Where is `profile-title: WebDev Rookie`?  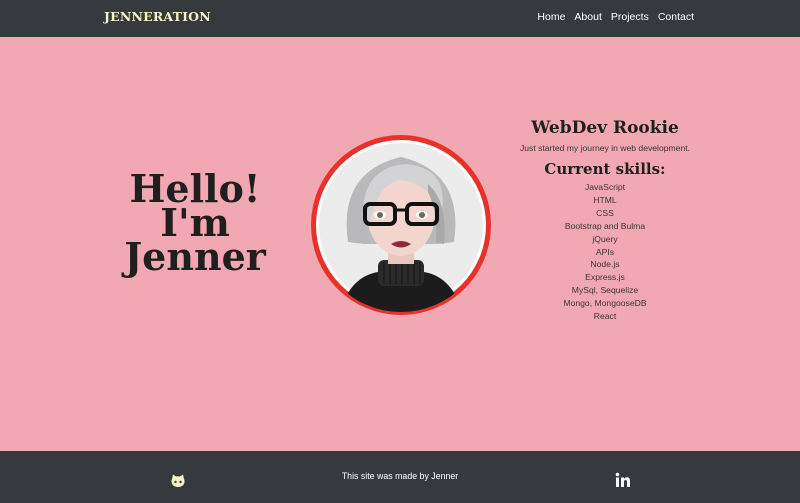
profile-title: WebDev Rookie is located at coordinates (605, 128).